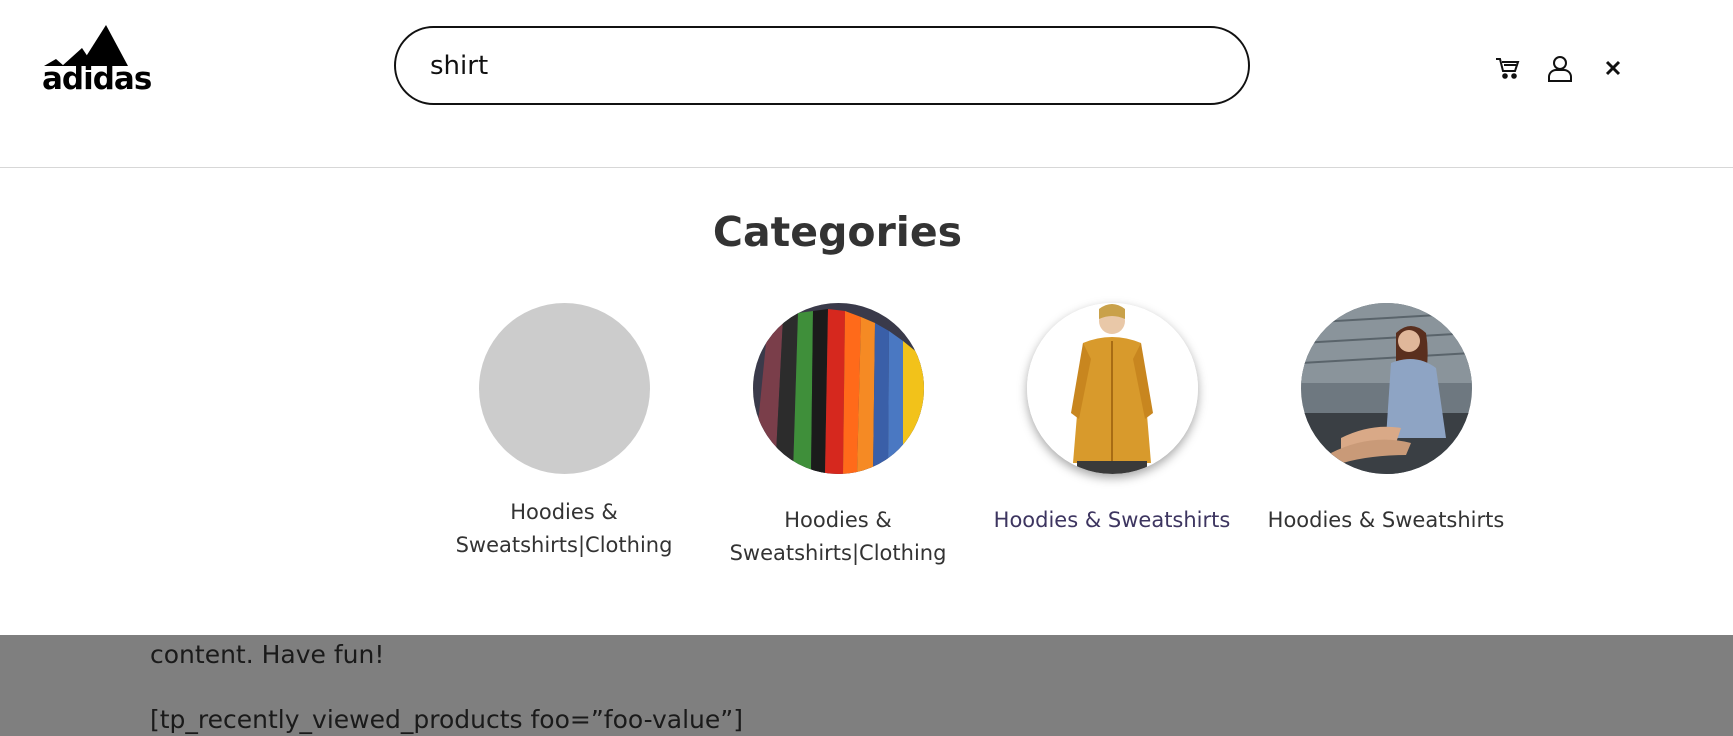 The height and width of the screenshot is (736, 1733). What do you see at coordinates (86, 45) in the screenshot?
I see `adidas-three-stripes-icon` at bounding box center [86, 45].